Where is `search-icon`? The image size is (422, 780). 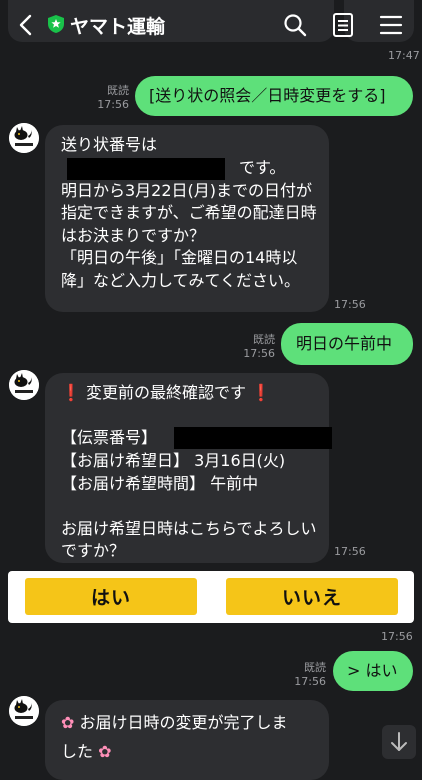 search-icon is located at coordinates (295, 25).